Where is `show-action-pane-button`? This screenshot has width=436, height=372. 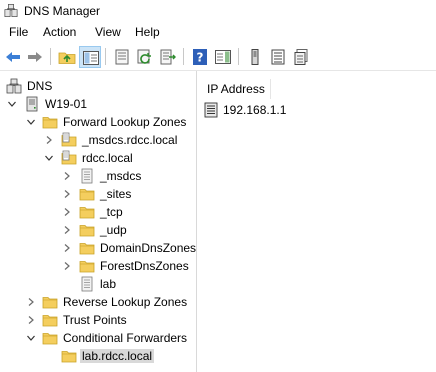
show-action-pane-button is located at coordinates (223, 57).